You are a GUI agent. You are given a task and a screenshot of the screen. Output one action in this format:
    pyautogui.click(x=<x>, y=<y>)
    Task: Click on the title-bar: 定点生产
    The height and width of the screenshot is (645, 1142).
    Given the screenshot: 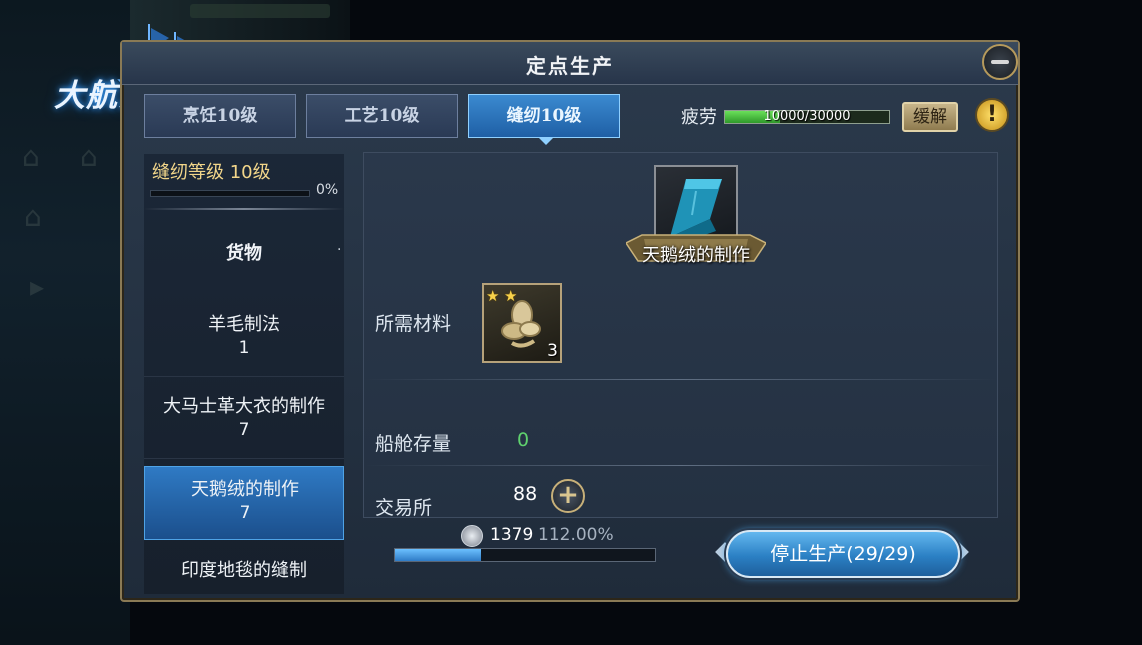 What is the action you would take?
    pyautogui.click(x=570, y=63)
    